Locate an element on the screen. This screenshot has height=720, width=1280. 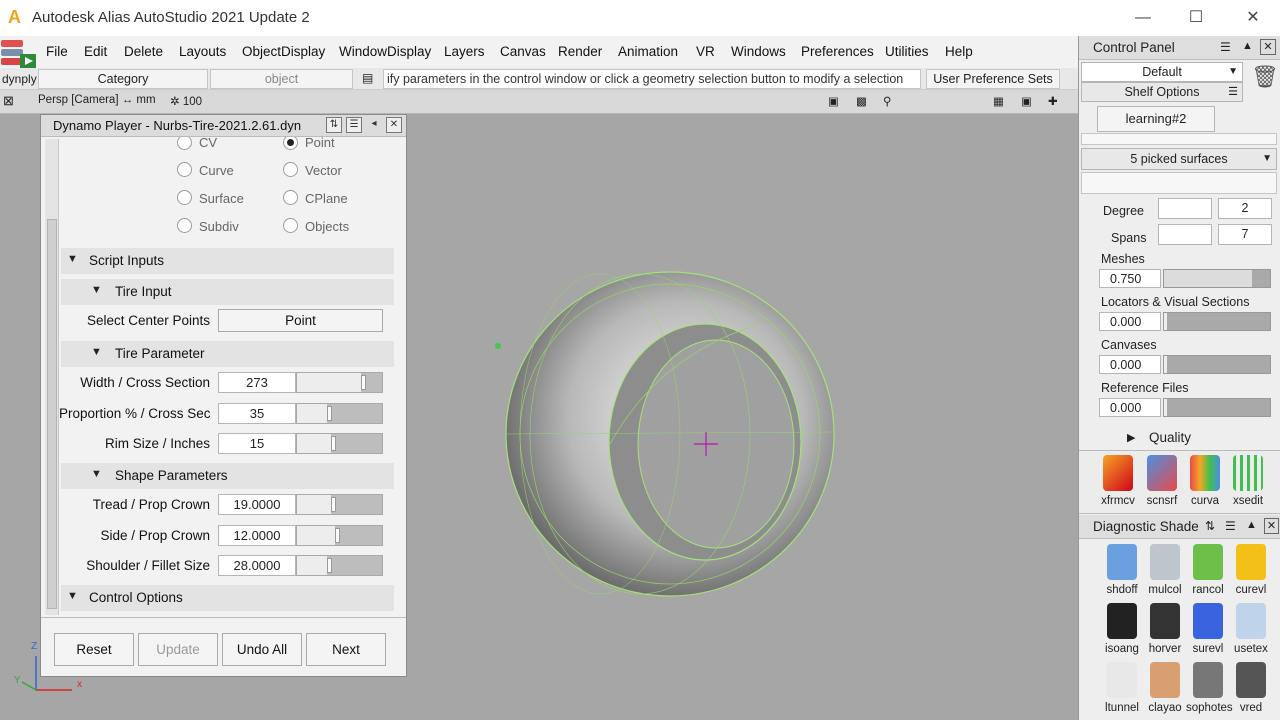
shelf-xsedit: xsedit is located at coordinates (1248, 481).